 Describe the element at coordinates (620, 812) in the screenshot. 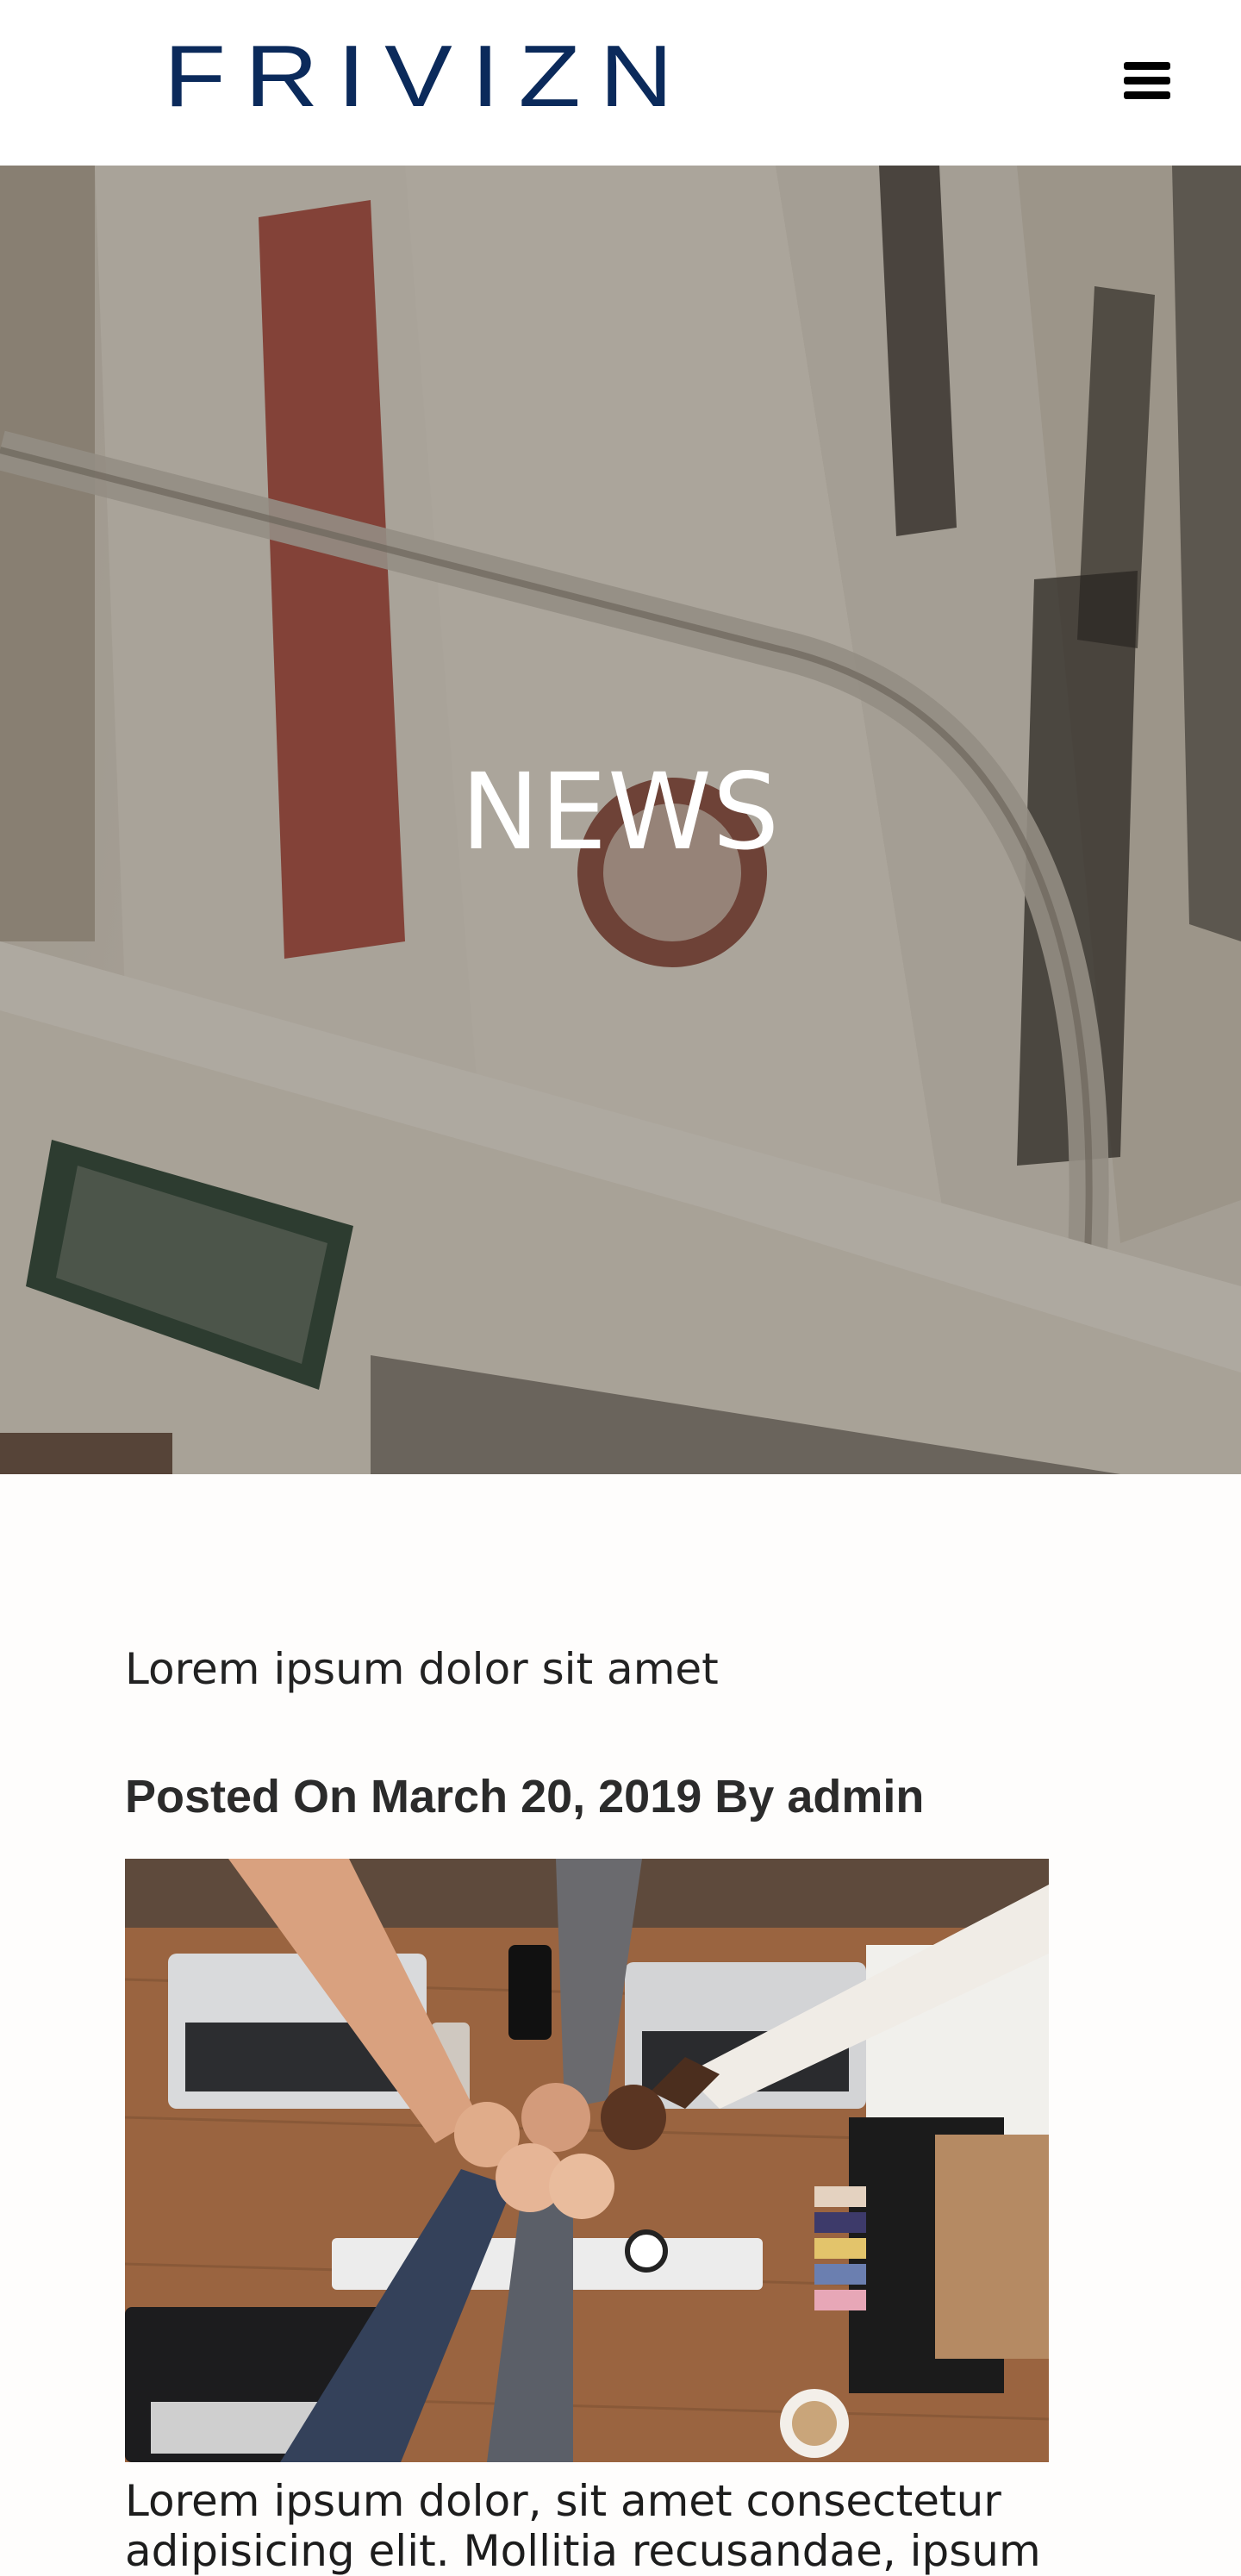

I see `hero-title: NEWS` at that location.